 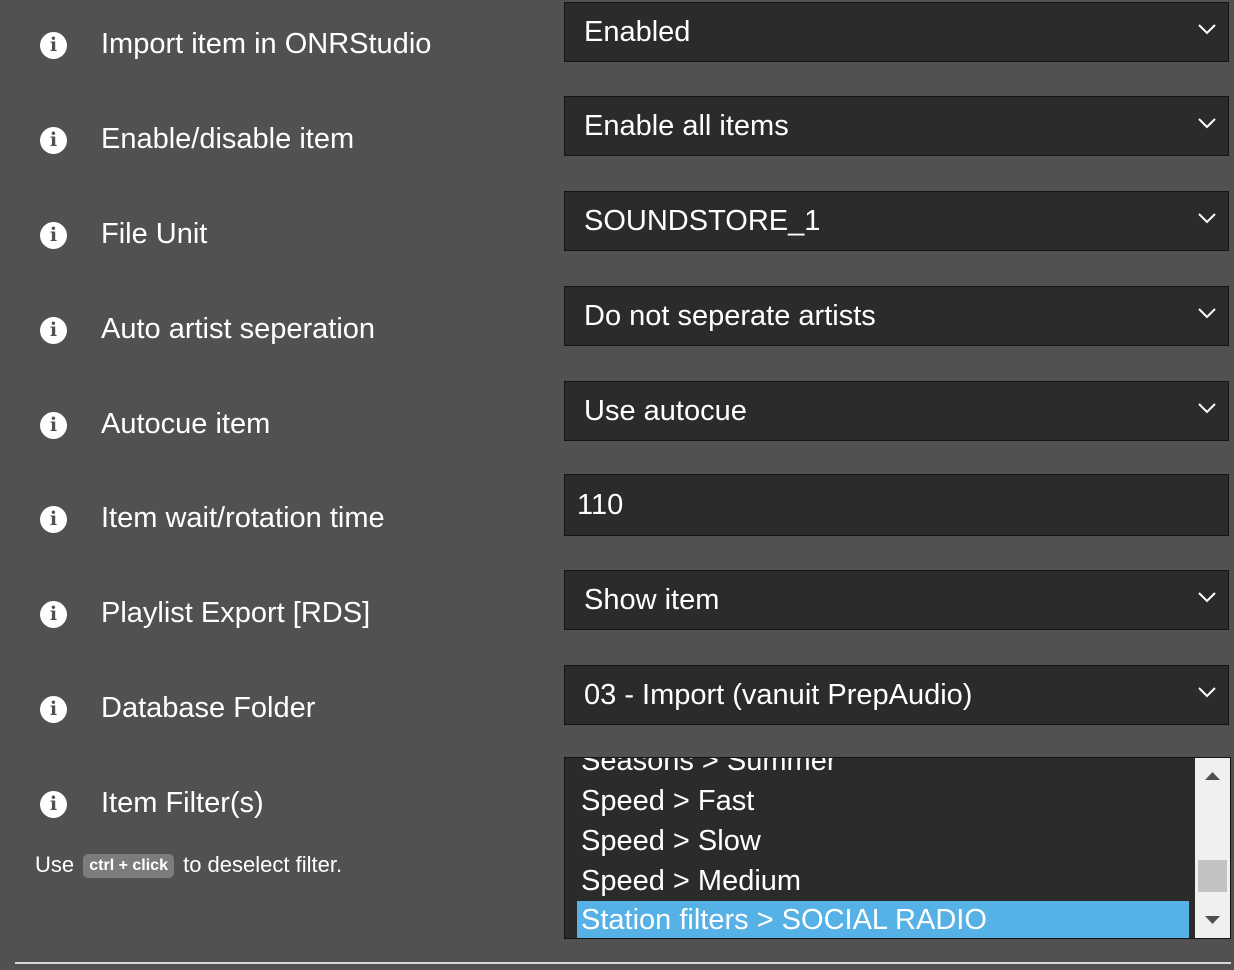 What do you see at coordinates (228, 139) in the screenshot?
I see `setting-label: Enable/disable item` at bounding box center [228, 139].